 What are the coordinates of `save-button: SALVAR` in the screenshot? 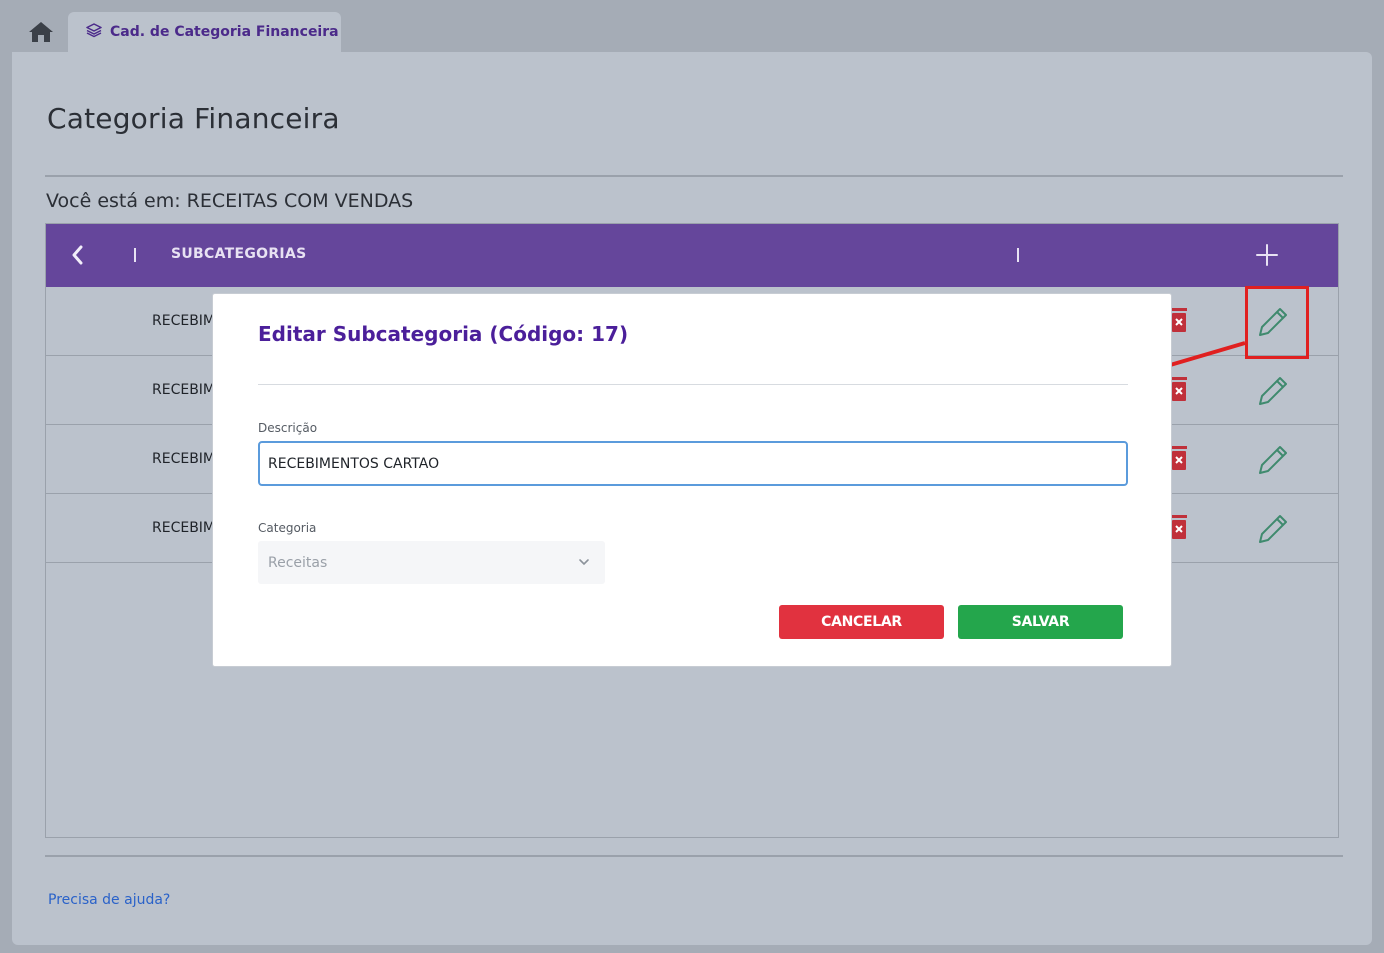 It's located at (1040, 622).